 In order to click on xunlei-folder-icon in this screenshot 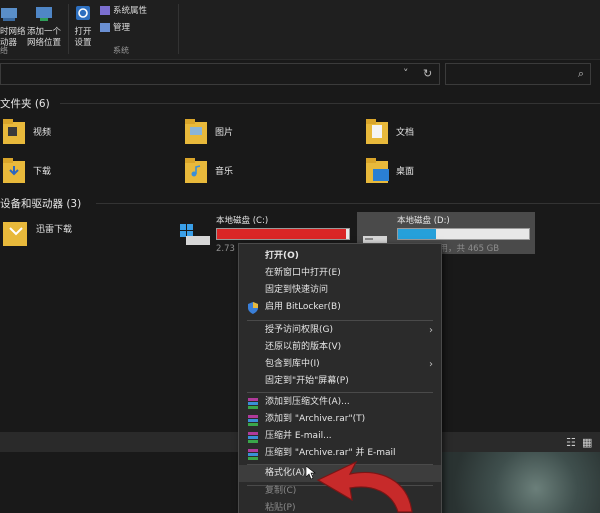, I will do `click(15, 234)`.